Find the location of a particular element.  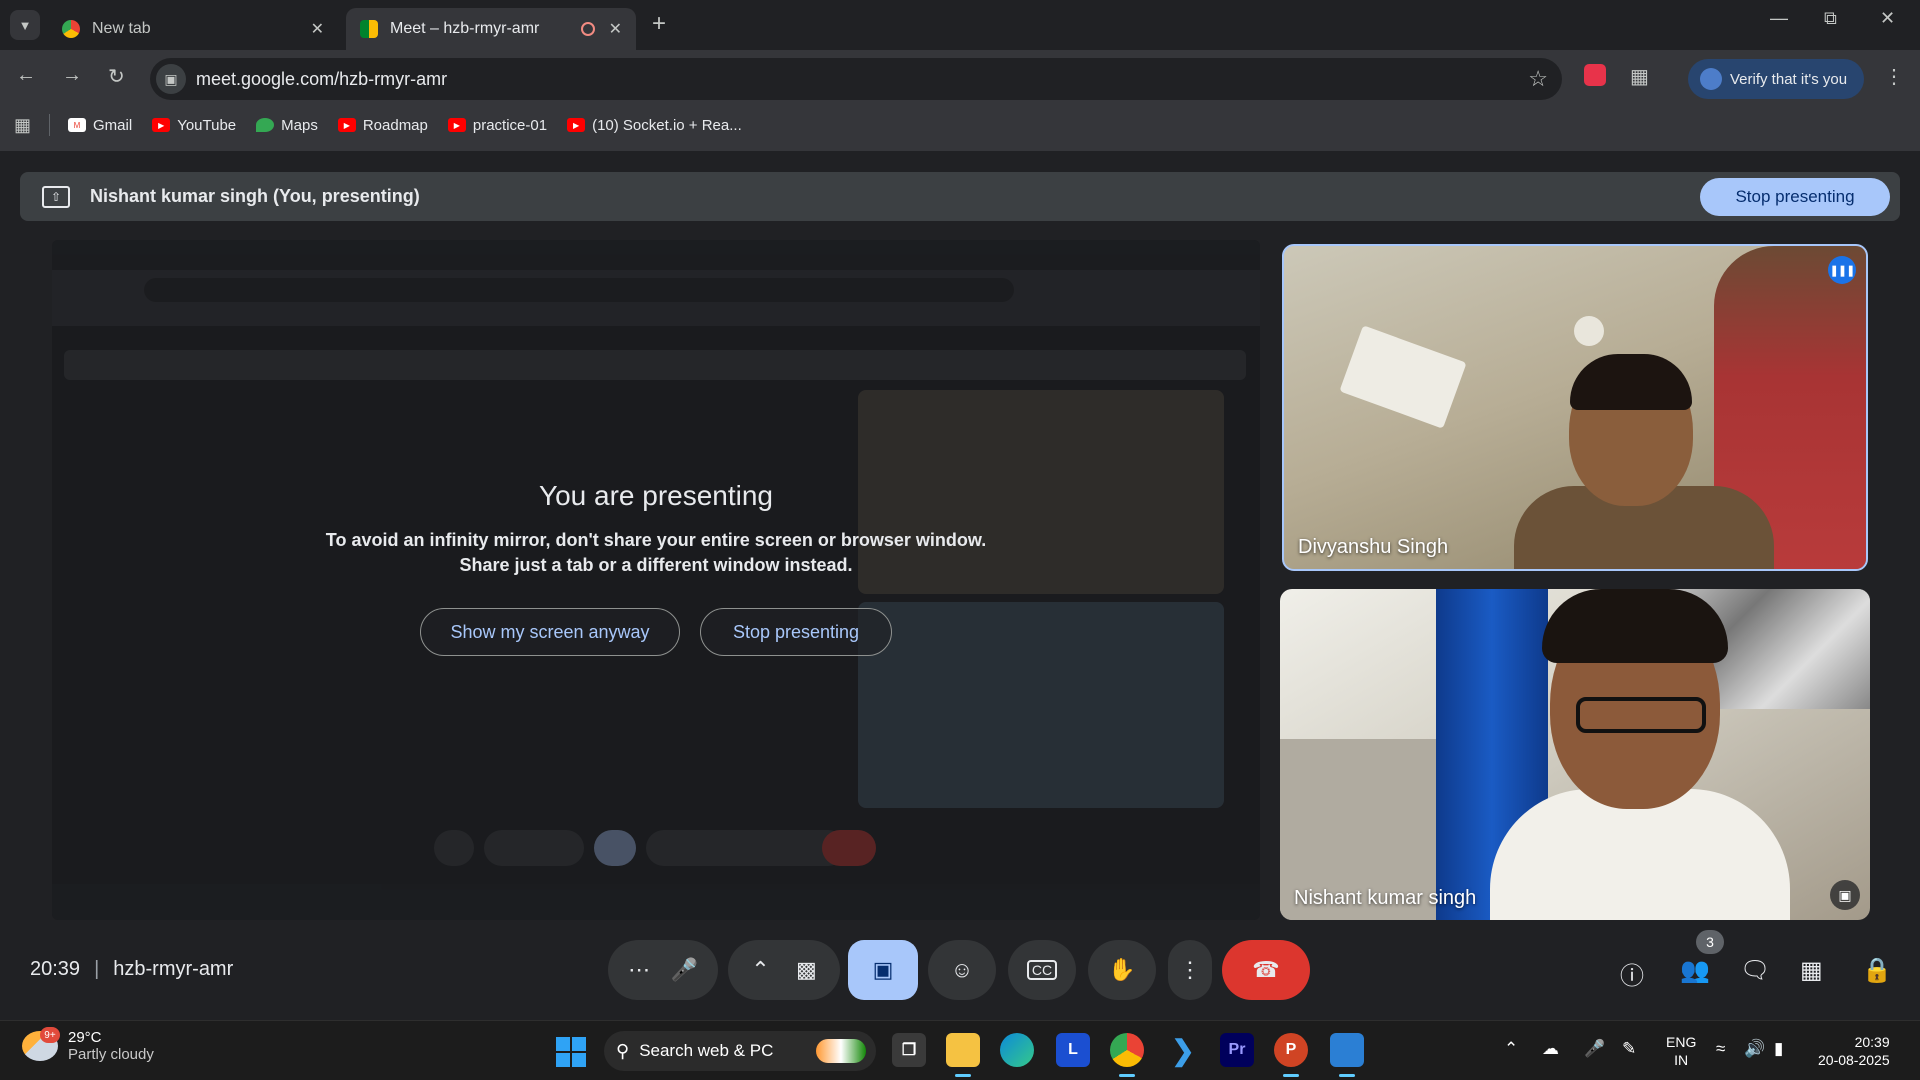

microphone-icon: 🎤 is located at coordinates (683, 970).